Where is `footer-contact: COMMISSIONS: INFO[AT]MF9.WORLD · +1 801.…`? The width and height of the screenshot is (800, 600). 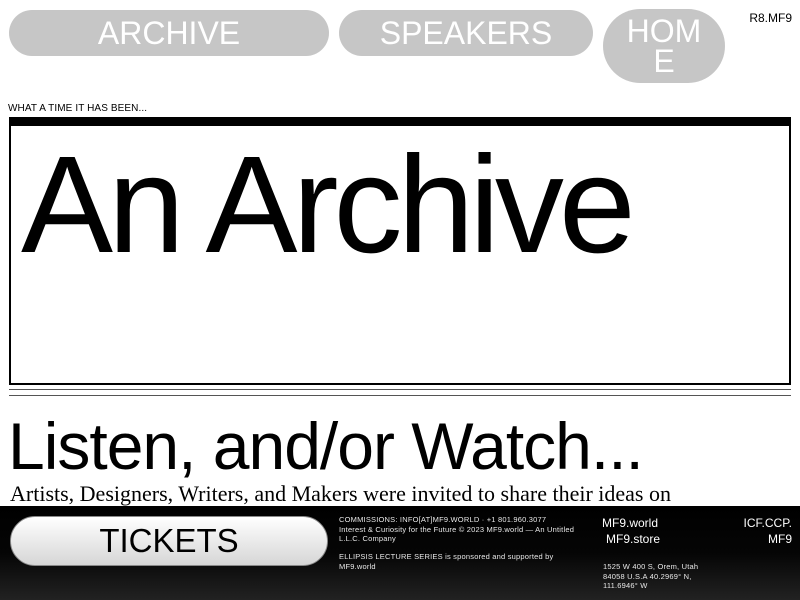
footer-contact: COMMISSIONS: INFO[AT]MF9.WORLD · +1 801.… is located at coordinates (464, 529).